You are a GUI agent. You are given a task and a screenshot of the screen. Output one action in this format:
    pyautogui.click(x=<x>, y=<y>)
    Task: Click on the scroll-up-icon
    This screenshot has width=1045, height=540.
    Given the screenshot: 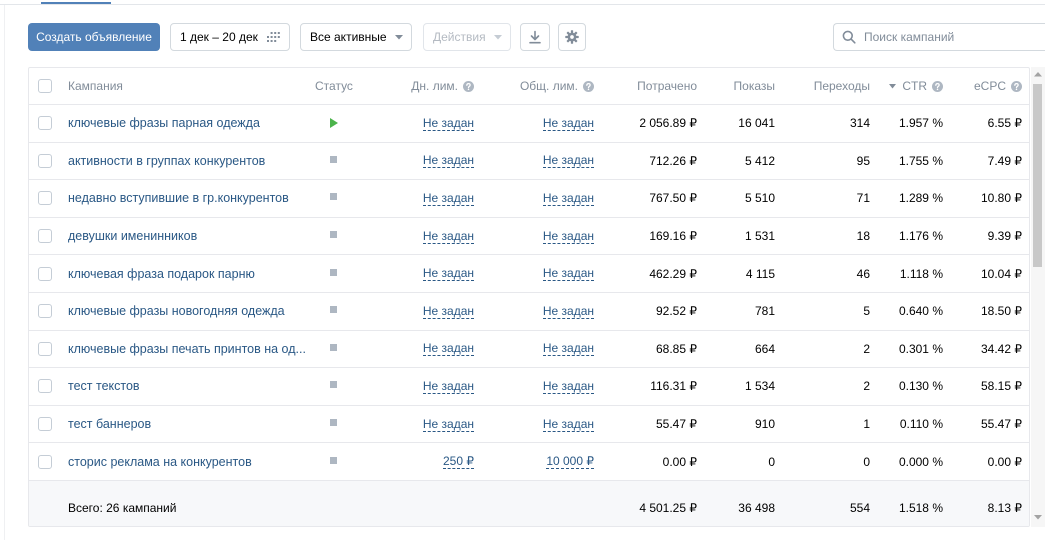 What is the action you would take?
    pyautogui.click(x=1038, y=74)
    